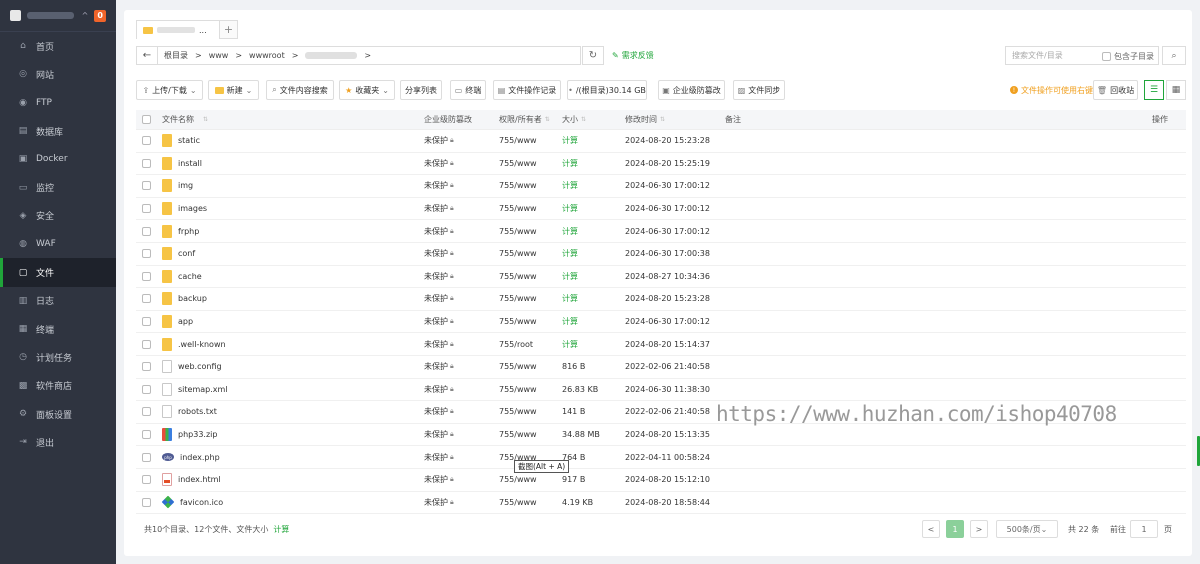  I want to click on search-input: 搜索文件/目录 包含子目录, so click(1082, 55).